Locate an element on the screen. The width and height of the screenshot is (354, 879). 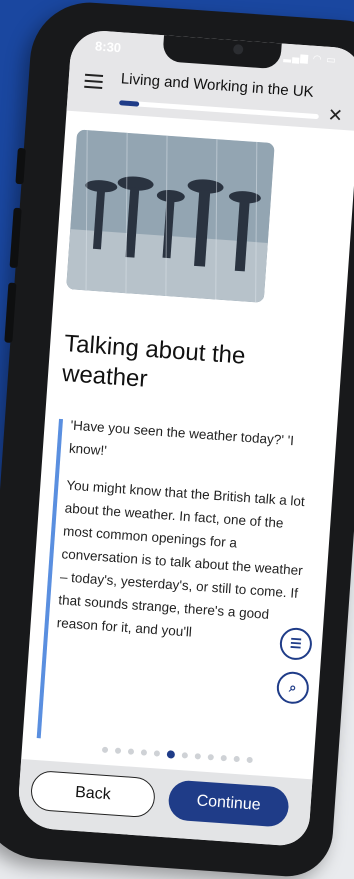
continue-button: Continue is located at coordinates (228, 803).